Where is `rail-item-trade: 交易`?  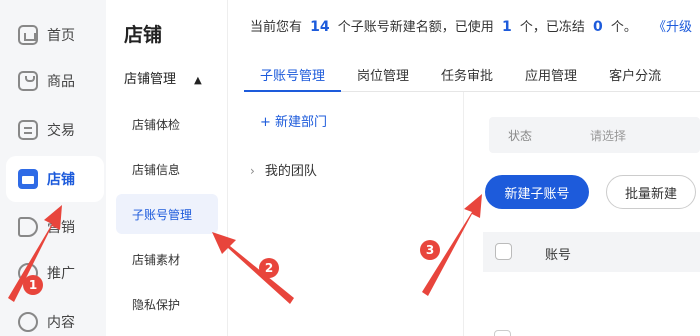 rail-item-trade: 交易 is located at coordinates (53, 130).